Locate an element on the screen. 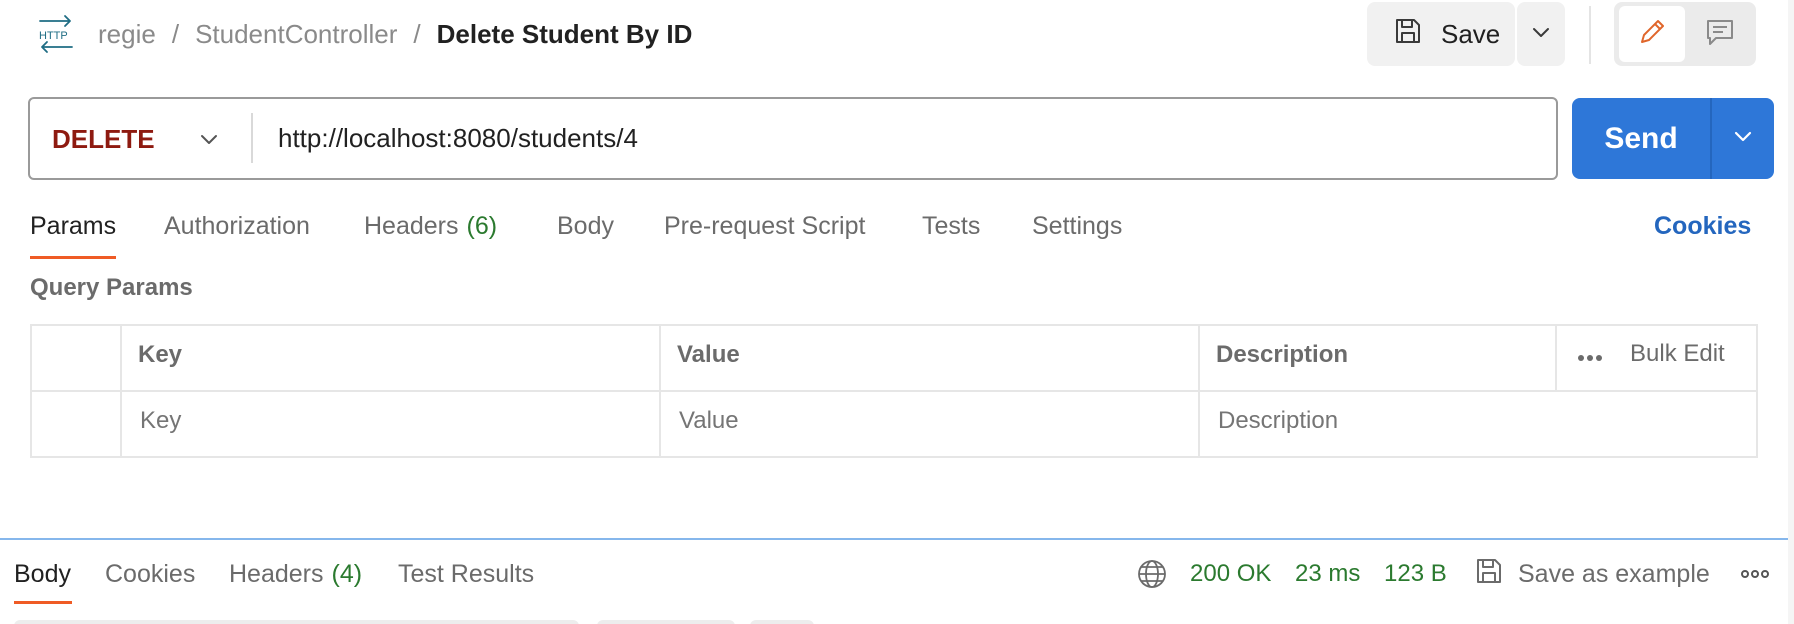  response-time: 23 ms is located at coordinates (1327, 574).